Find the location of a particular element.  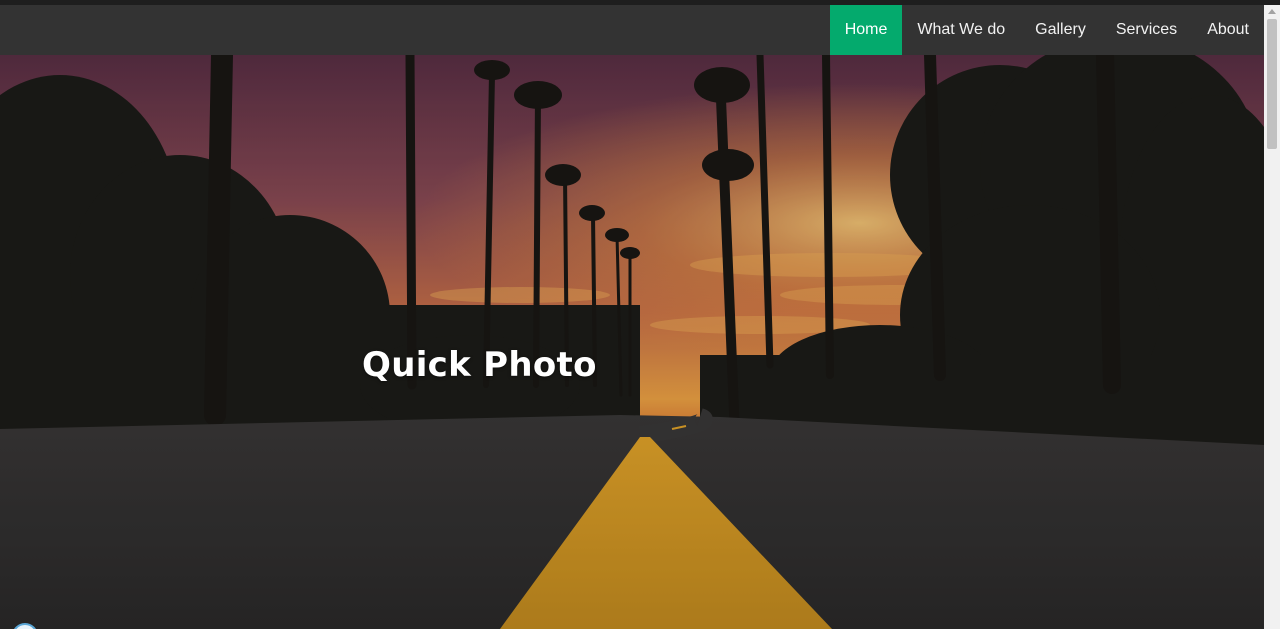

nav-menu: Home What We do Gallery Services About is located at coordinates (1046, 30).